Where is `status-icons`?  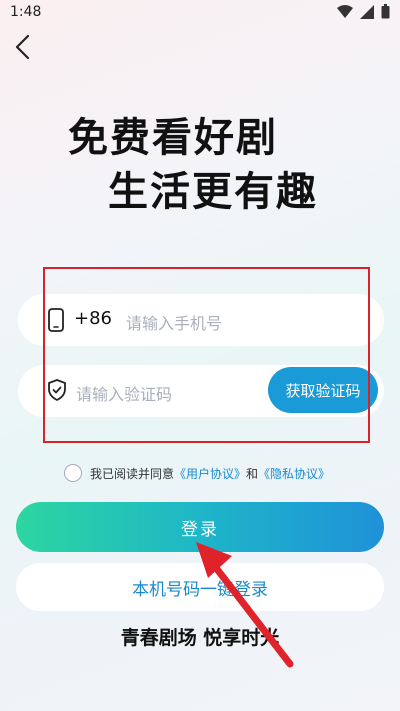
status-icons is located at coordinates (363, 11).